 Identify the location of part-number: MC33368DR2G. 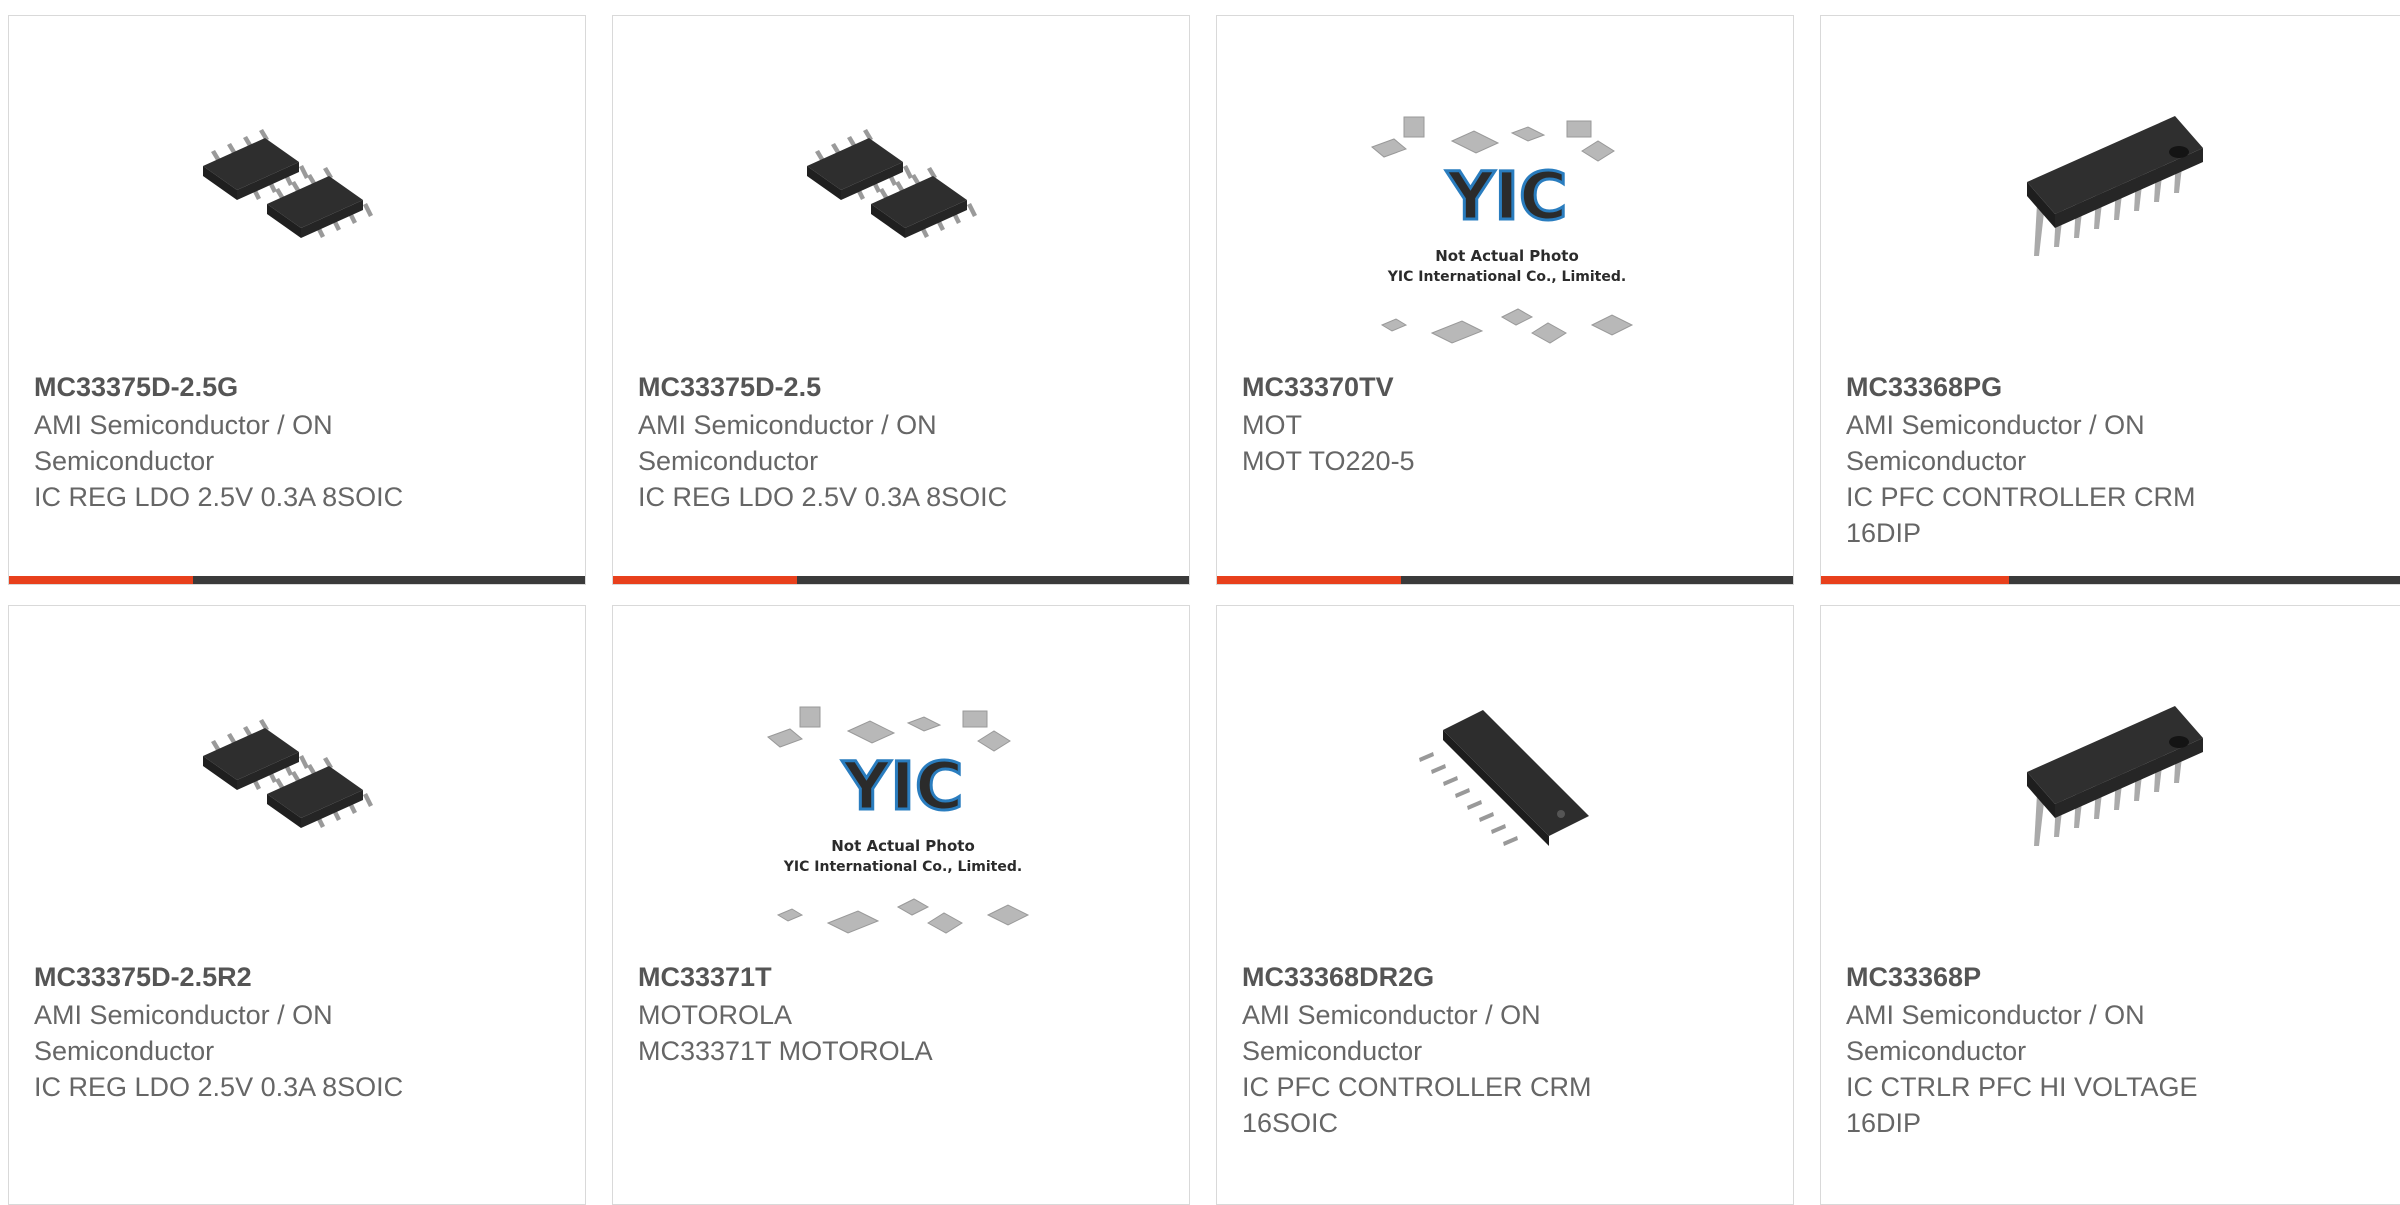
(1502, 977).